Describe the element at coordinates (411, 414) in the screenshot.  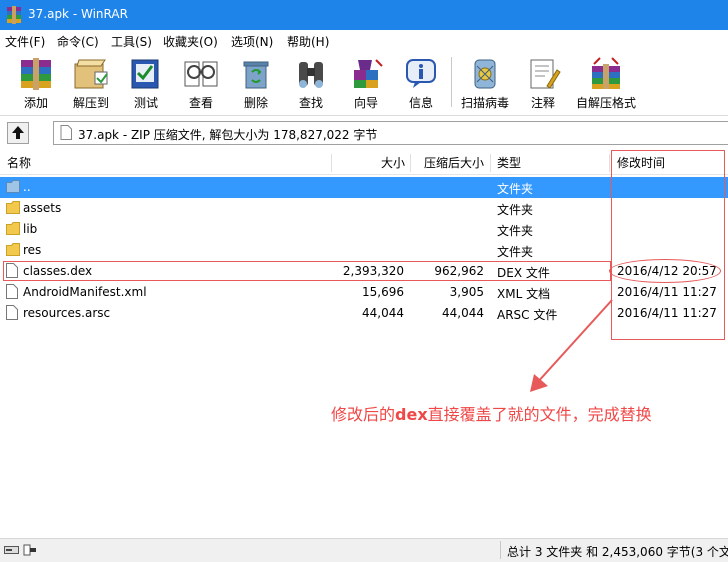
I see `annotation-emphasis: dex` at that location.